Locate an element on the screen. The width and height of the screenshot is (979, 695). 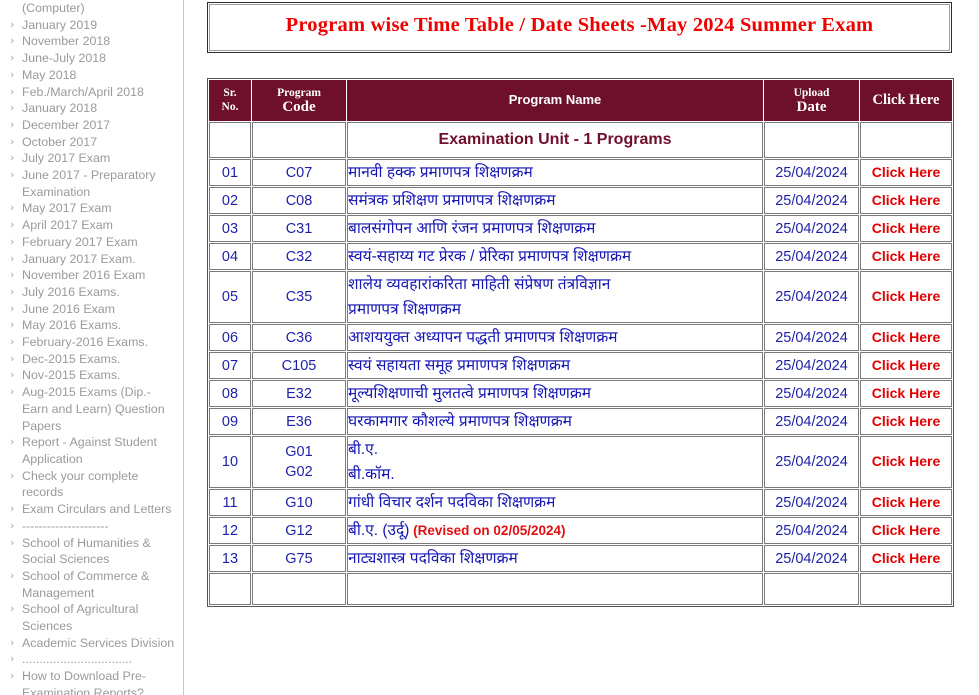
sidebar-item-label: February 2017 Exam is located at coordinates (80, 241).